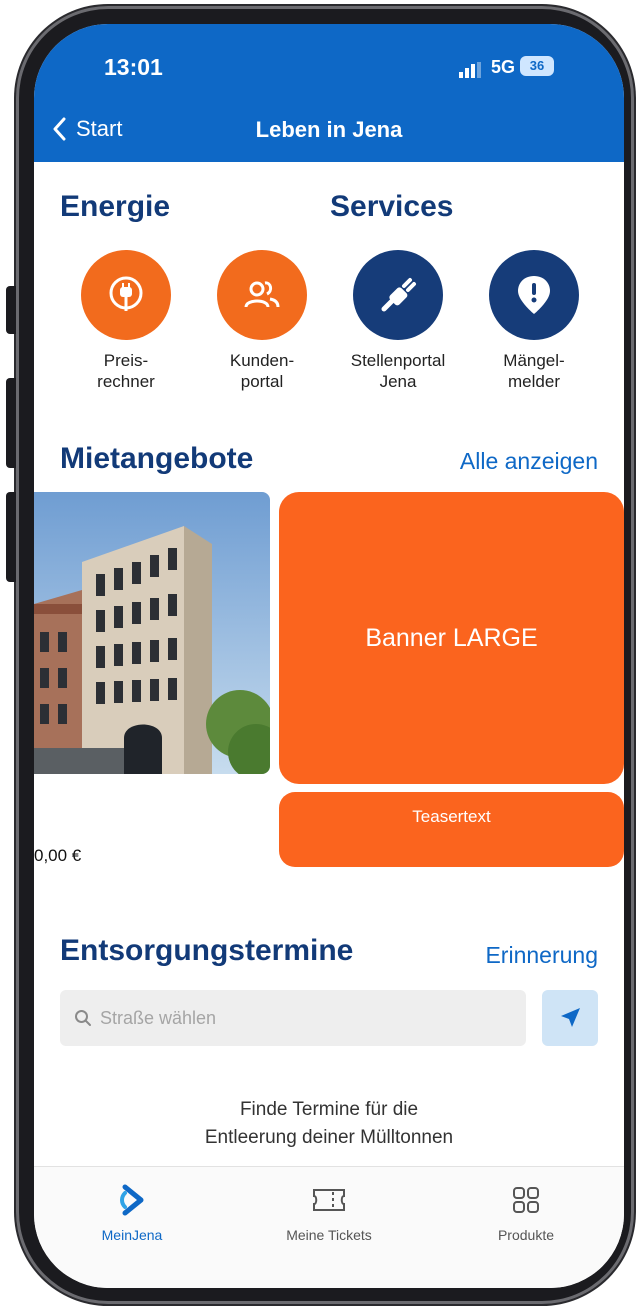  I want to click on tab-bar: MeinJena Meine Tickets Produkte, so click(329, 1227).